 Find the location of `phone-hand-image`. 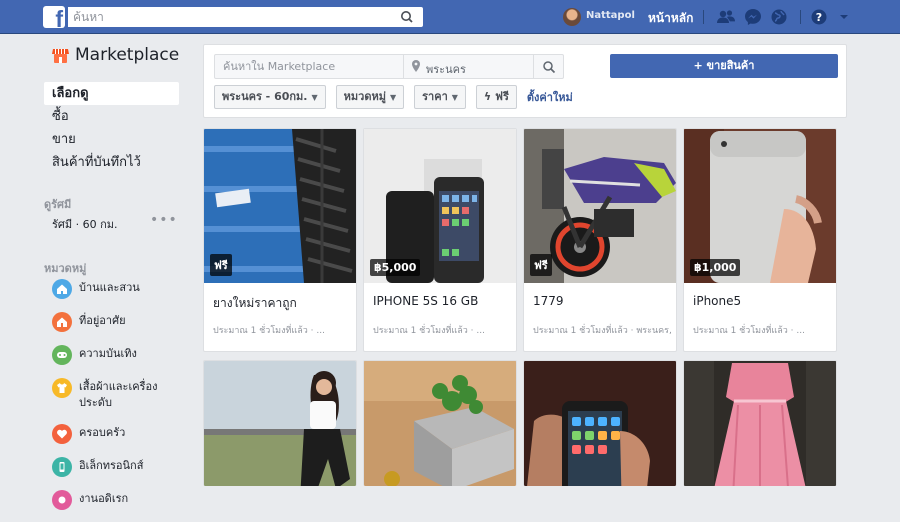

phone-hand-image is located at coordinates (600, 423).